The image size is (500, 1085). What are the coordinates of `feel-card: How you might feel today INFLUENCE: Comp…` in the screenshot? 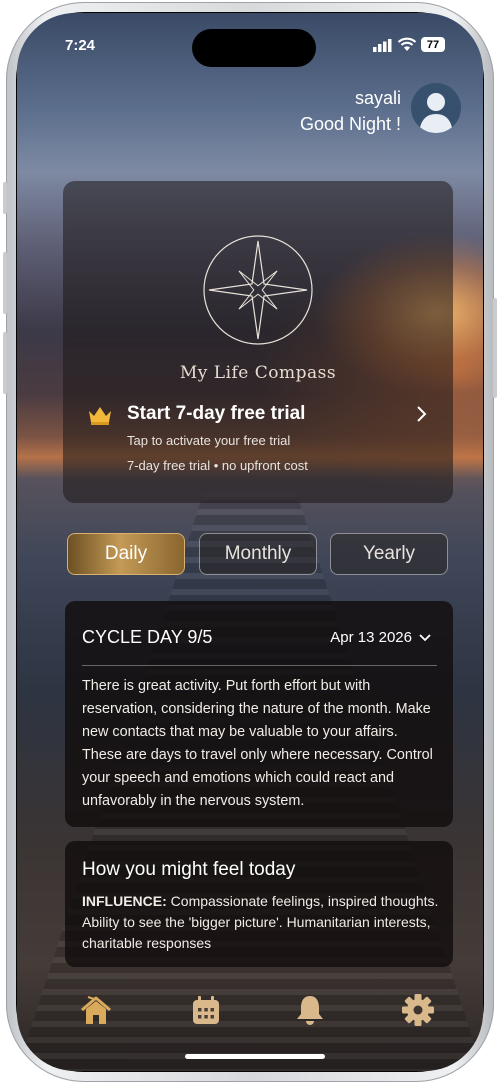 It's located at (259, 904).